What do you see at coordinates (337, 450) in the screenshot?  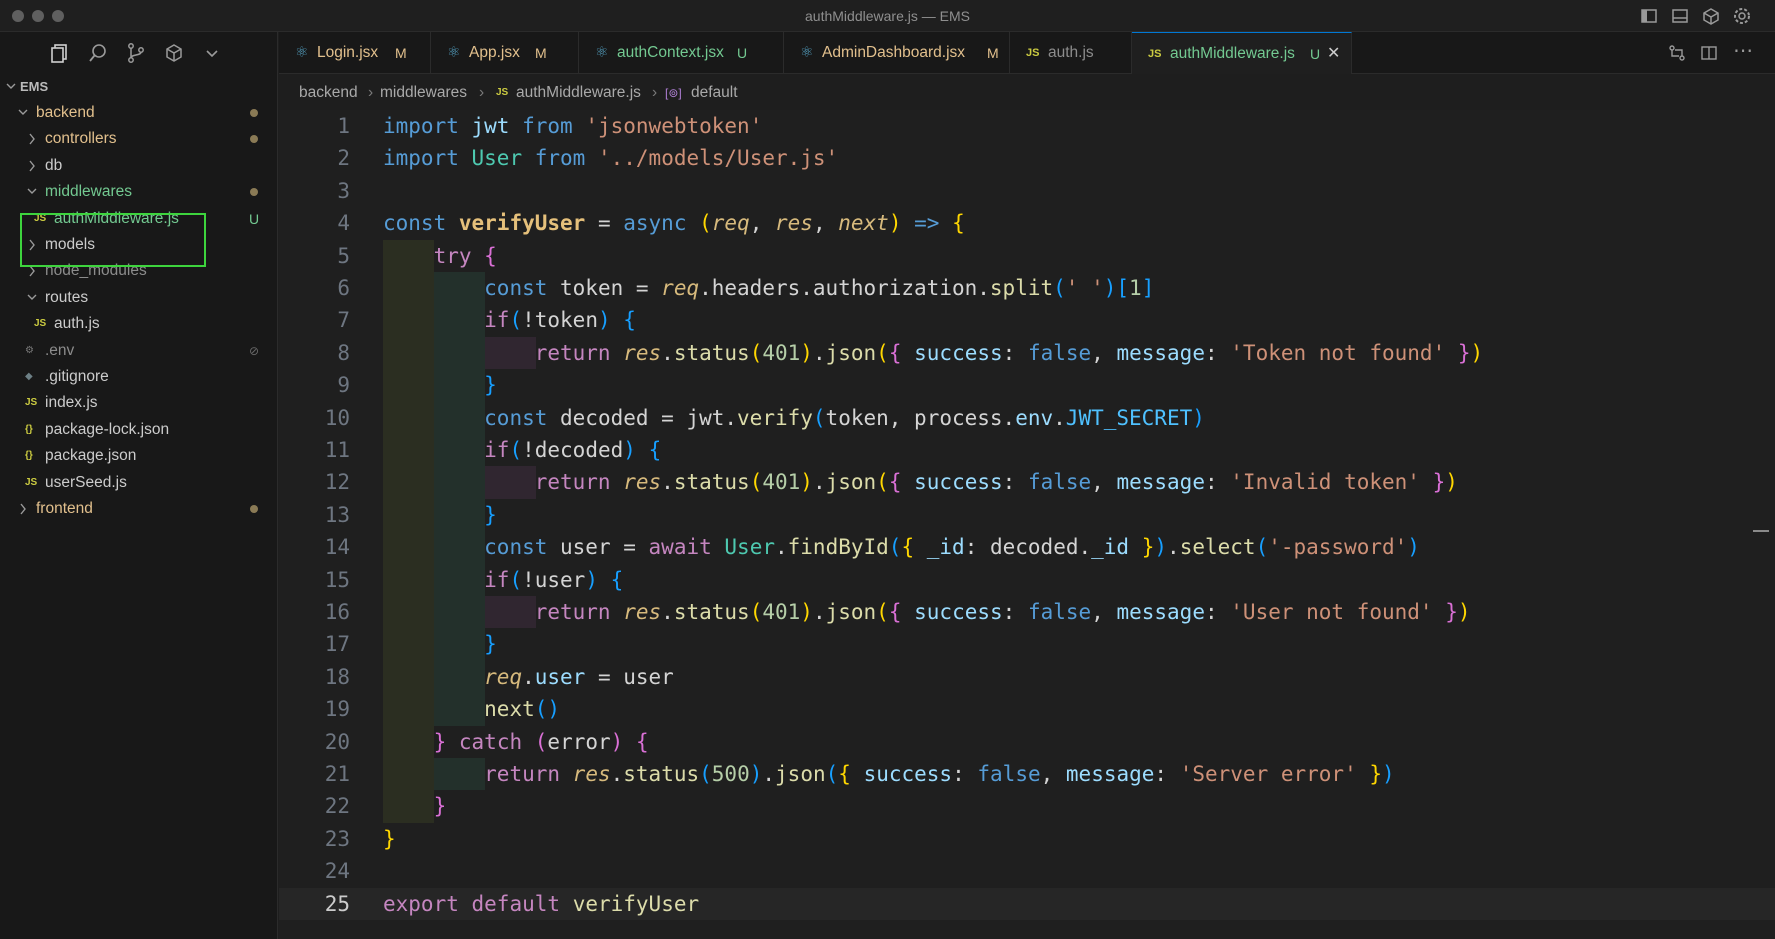 I see `line-number: 11` at bounding box center [337, 450].